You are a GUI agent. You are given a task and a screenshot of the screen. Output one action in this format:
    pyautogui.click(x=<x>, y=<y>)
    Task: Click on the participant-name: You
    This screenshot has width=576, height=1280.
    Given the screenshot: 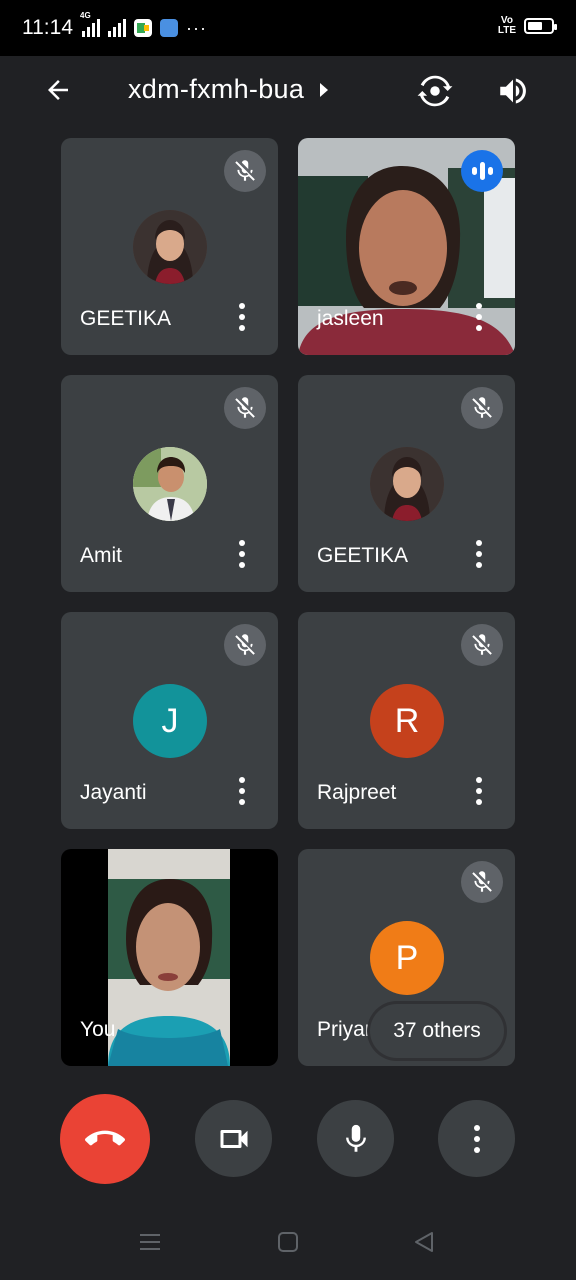 What is the action you would take?
    pyautogui.click(x=98, y=1029)
    